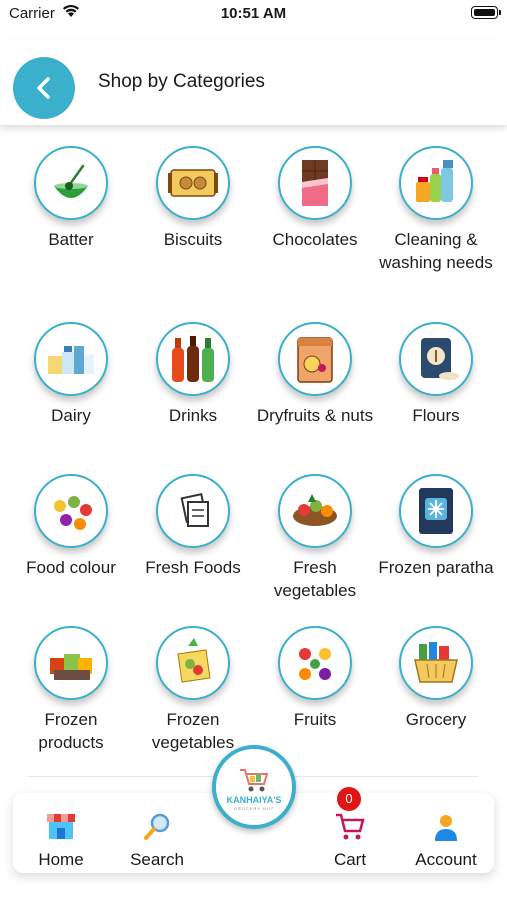  I want to click on cart-logo-icon, so click(254, 780).